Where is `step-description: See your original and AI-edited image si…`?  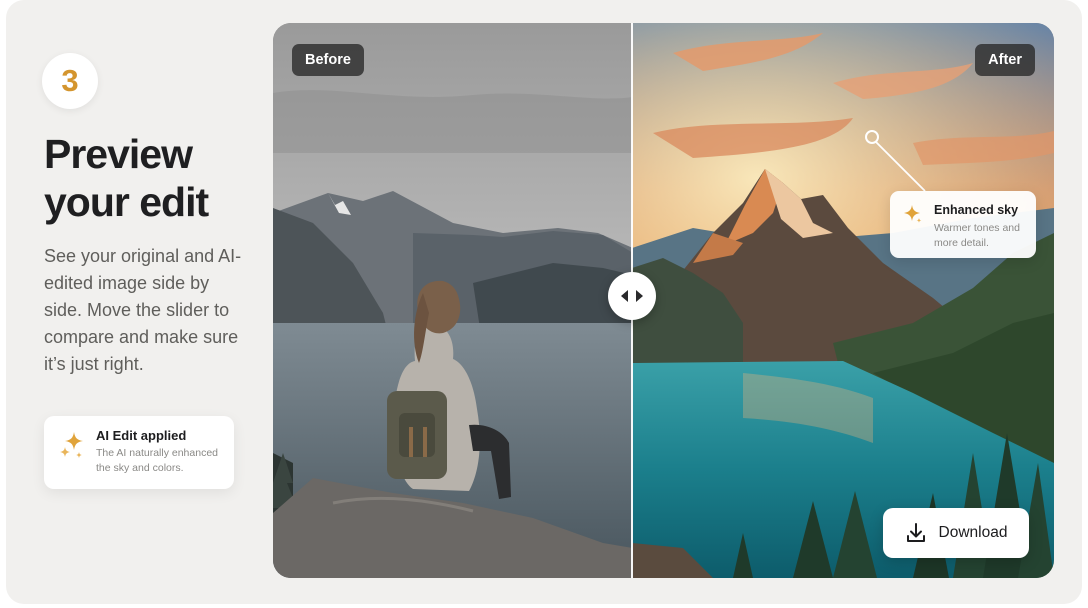 step-description: See your original and AI-edited image si… is located at coordinates (143, 310).